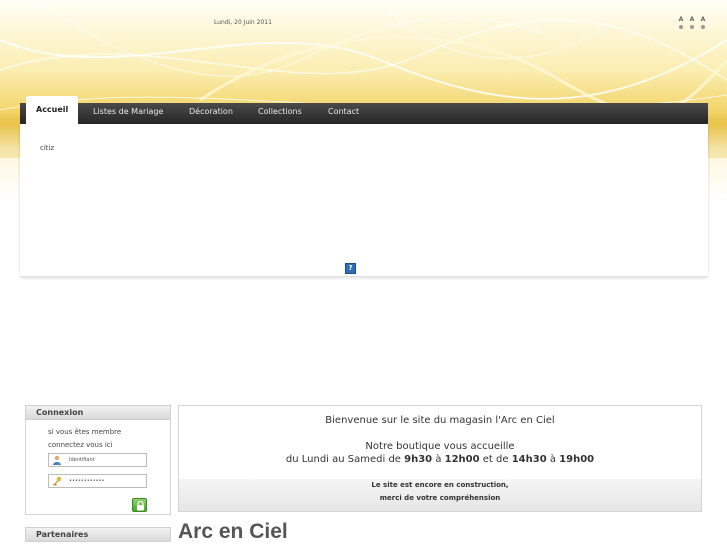 The image size is (727, 545). I want to click on login-submit-button, so click(139, 505).